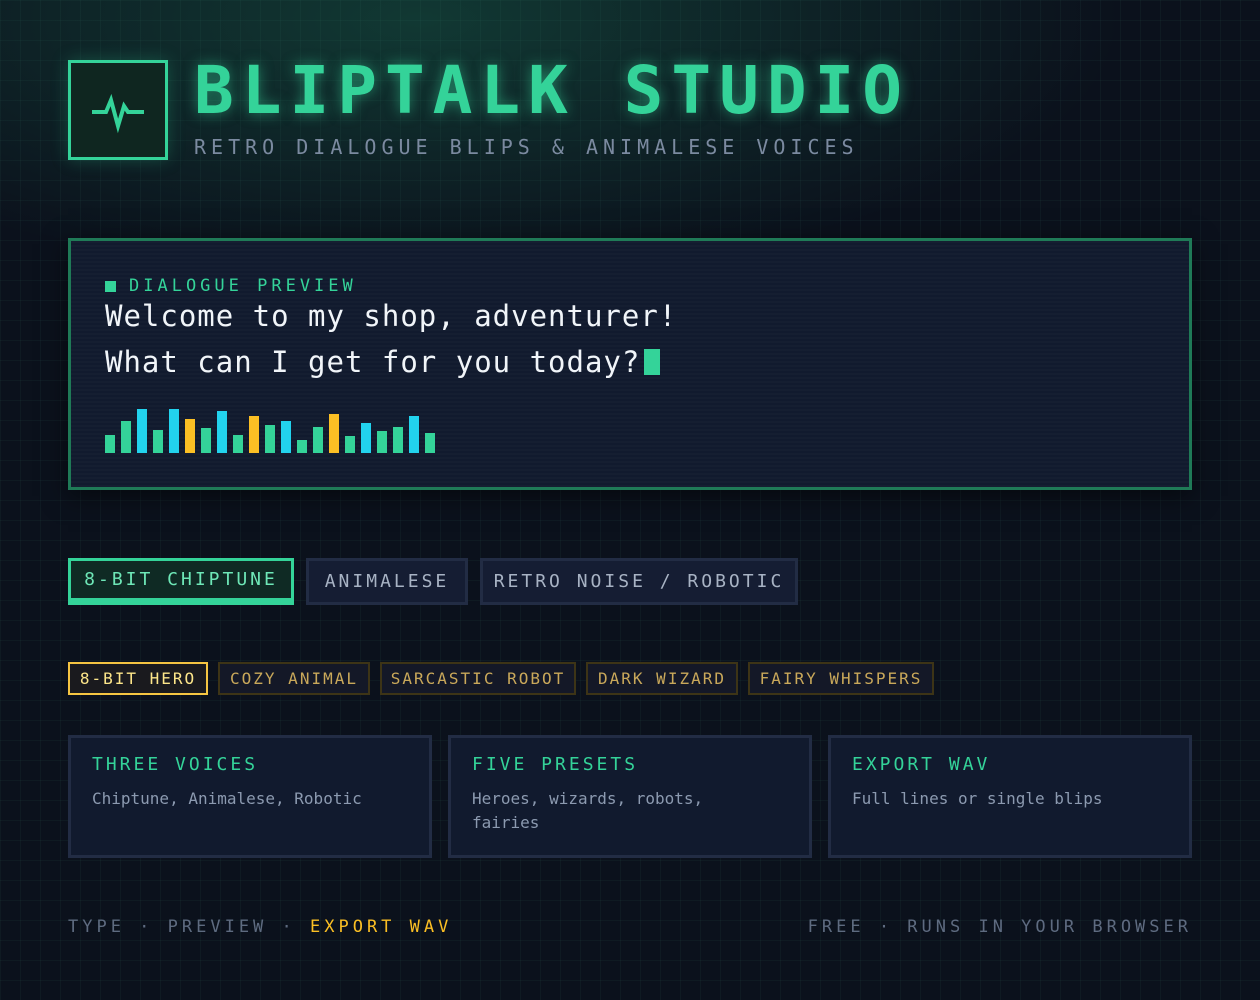 This screenshot has width=1260, height=1000. What do you see at coordinates (189, 927) in the screenshot?
I see `footer-steps-text: TYPE · PREVIEW ·` at bounding box center [189, 927].